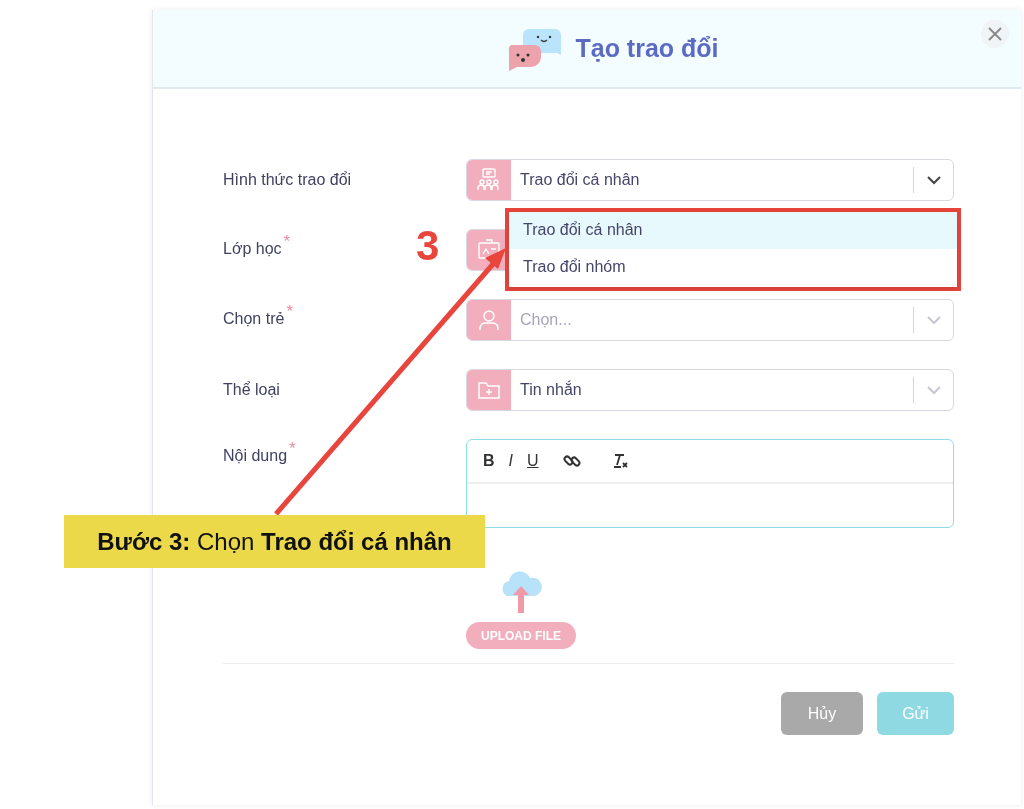 The width and height of the screenshot is (1024, 809). Describe the element at coordinates (647, 48) in the screenshot. I see `dialog-title: Tạo trao đổi` at that location.